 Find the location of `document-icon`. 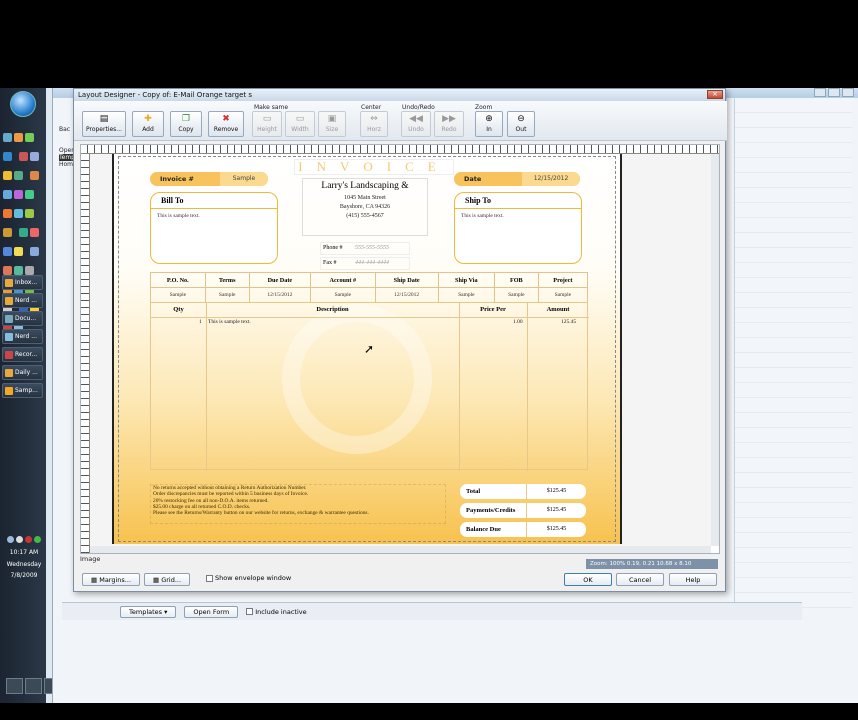

document-icon is located at coordinates (9, 319).